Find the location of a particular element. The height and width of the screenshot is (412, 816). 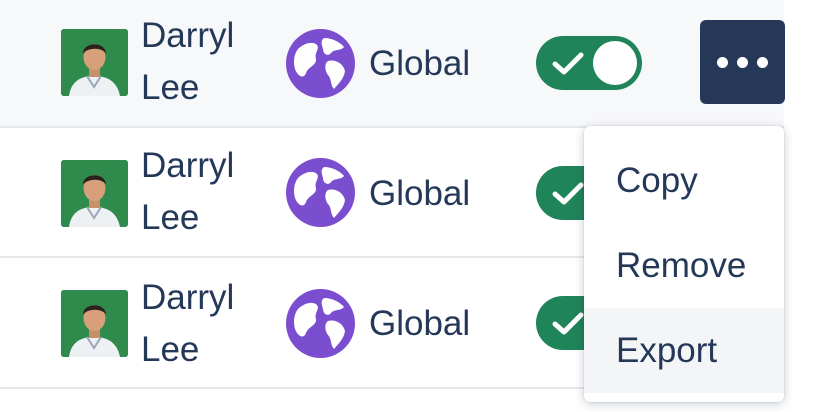

menu-item-remove: Remove is located at coordinates (684, 265).